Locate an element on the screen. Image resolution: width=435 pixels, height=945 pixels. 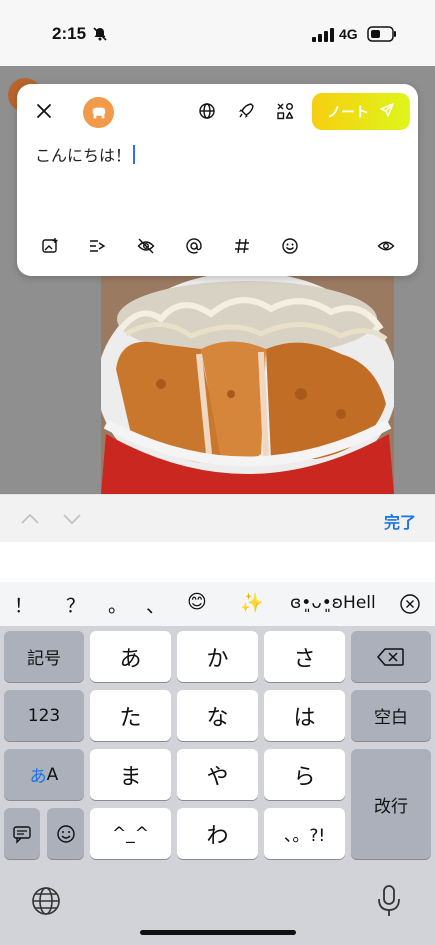
kana-key-ha: は is located at coordinates (304, 715).